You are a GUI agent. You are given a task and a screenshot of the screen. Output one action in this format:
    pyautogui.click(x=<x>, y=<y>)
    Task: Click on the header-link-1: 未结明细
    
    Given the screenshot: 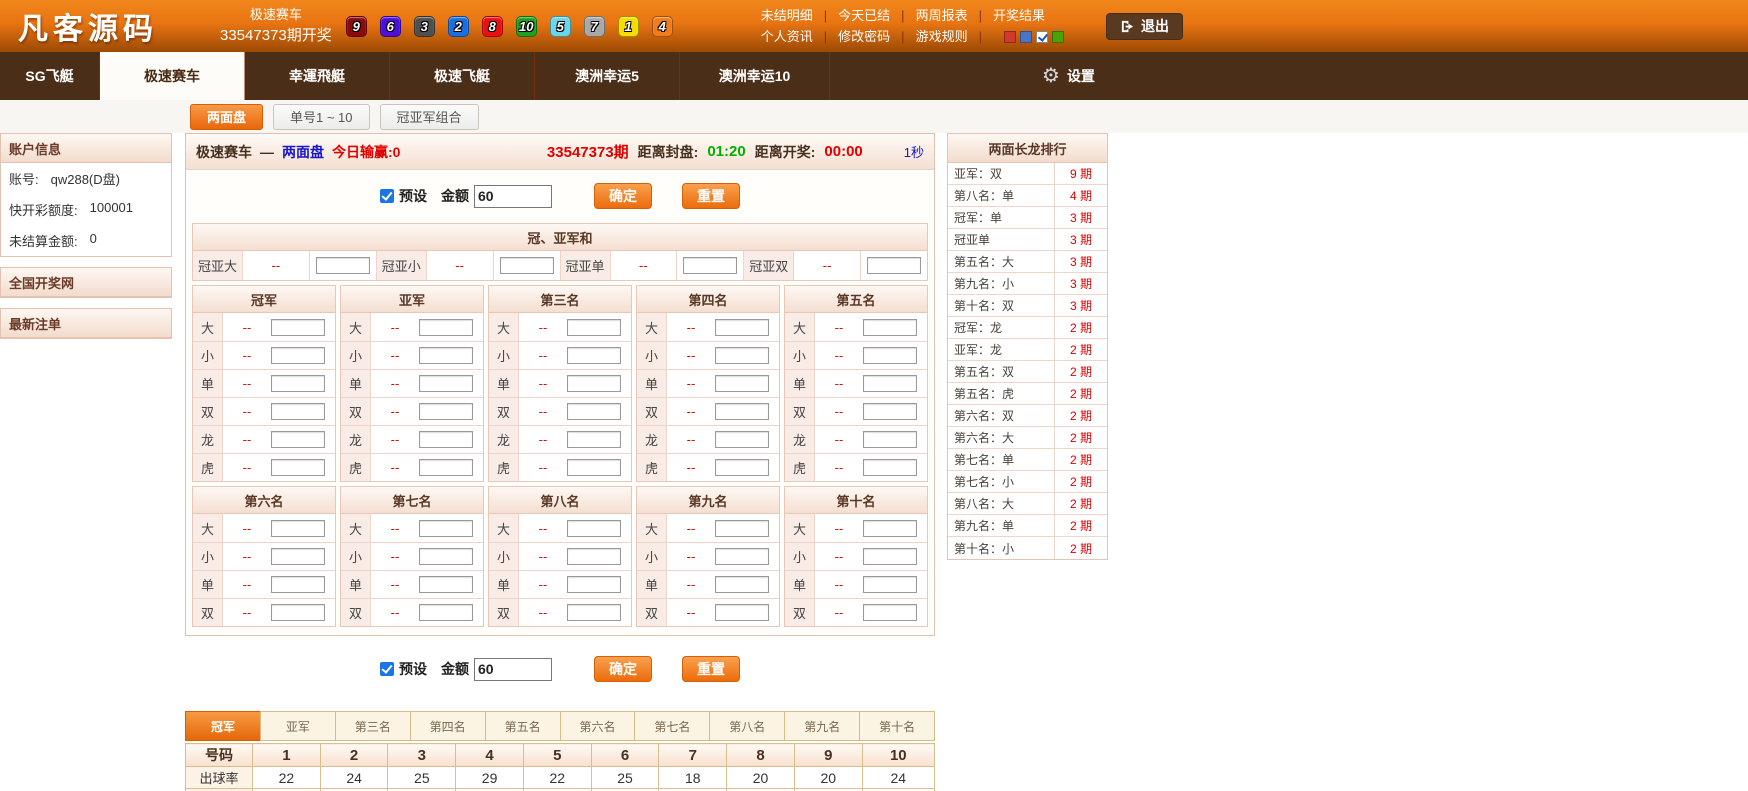 What is the action you would take?
    pyautogui.click(x=787, y=15)
    